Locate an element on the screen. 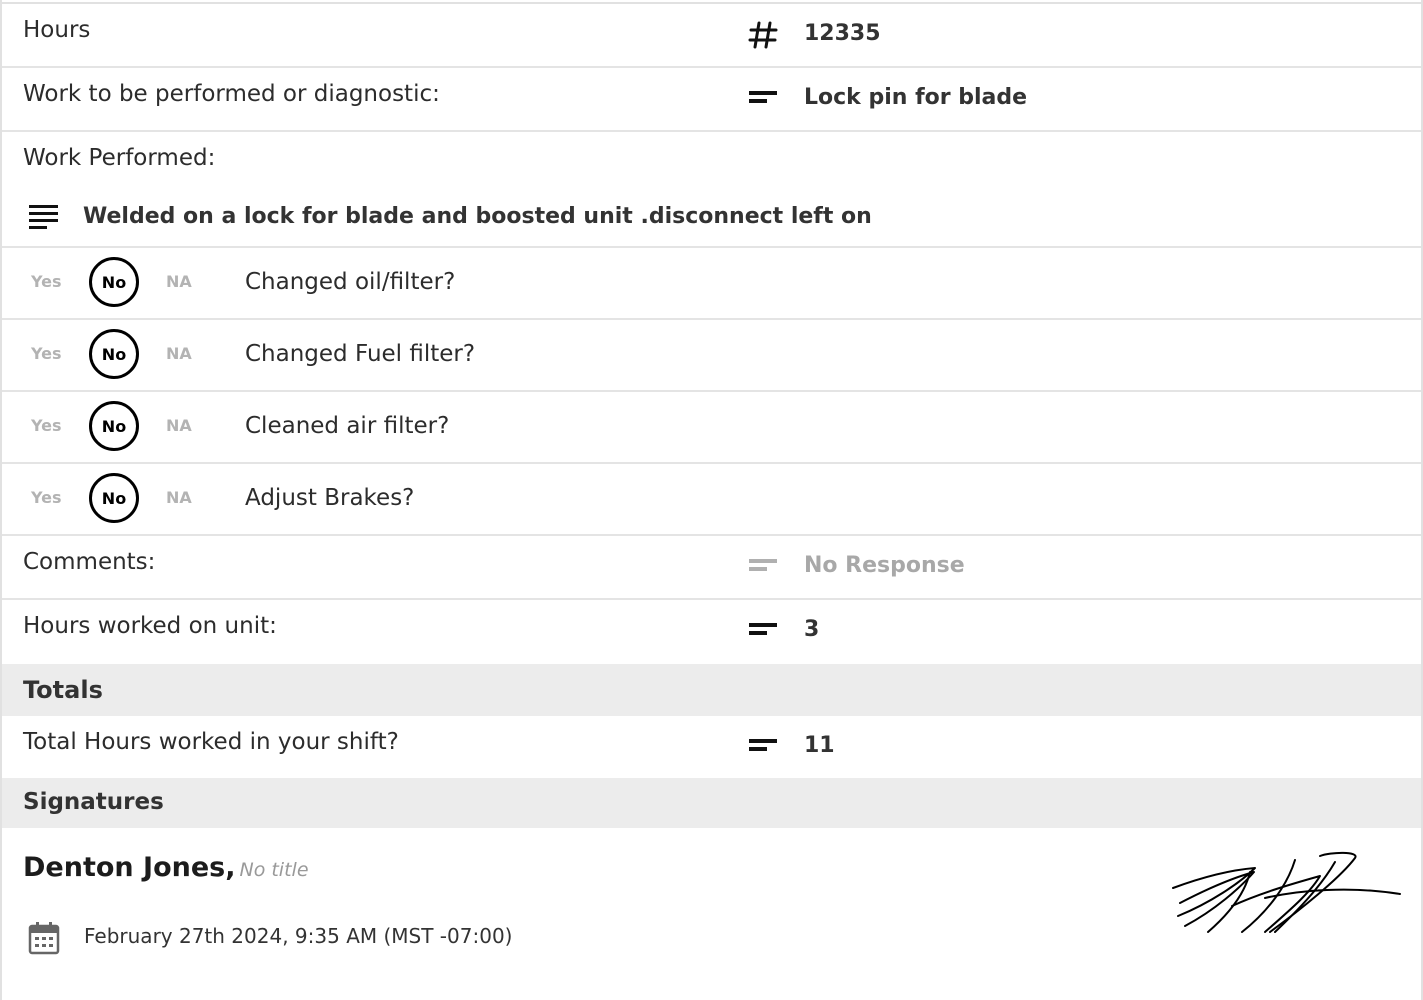 The width and height of the screenshot is (1423, 1000). hash-icon is located at coordinates (763, 37).